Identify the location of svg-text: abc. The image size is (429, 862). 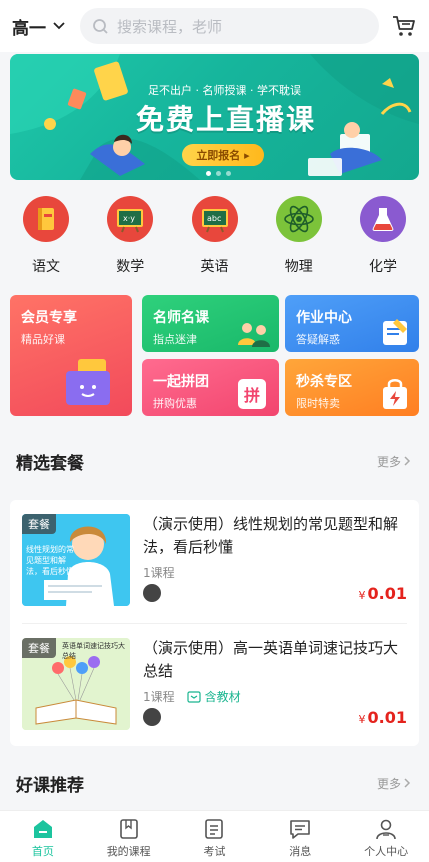
(214, 218).